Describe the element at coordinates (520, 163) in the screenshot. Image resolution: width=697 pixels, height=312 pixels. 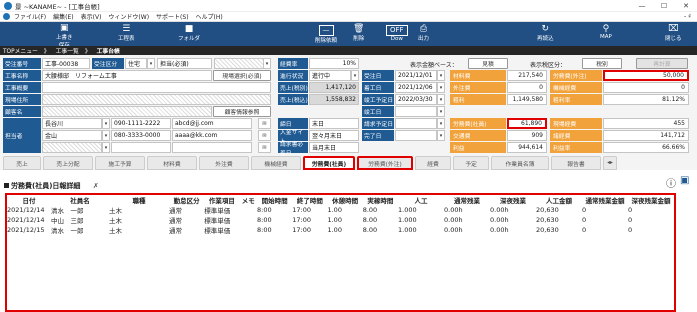
I see `tab-worker-list: 作業員名簿` at that location.